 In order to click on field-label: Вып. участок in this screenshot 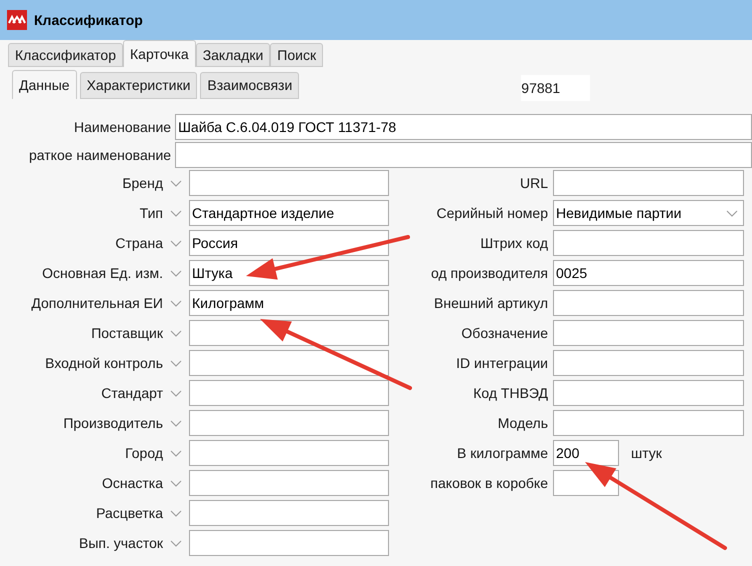, I will do `click(120, 543)`.